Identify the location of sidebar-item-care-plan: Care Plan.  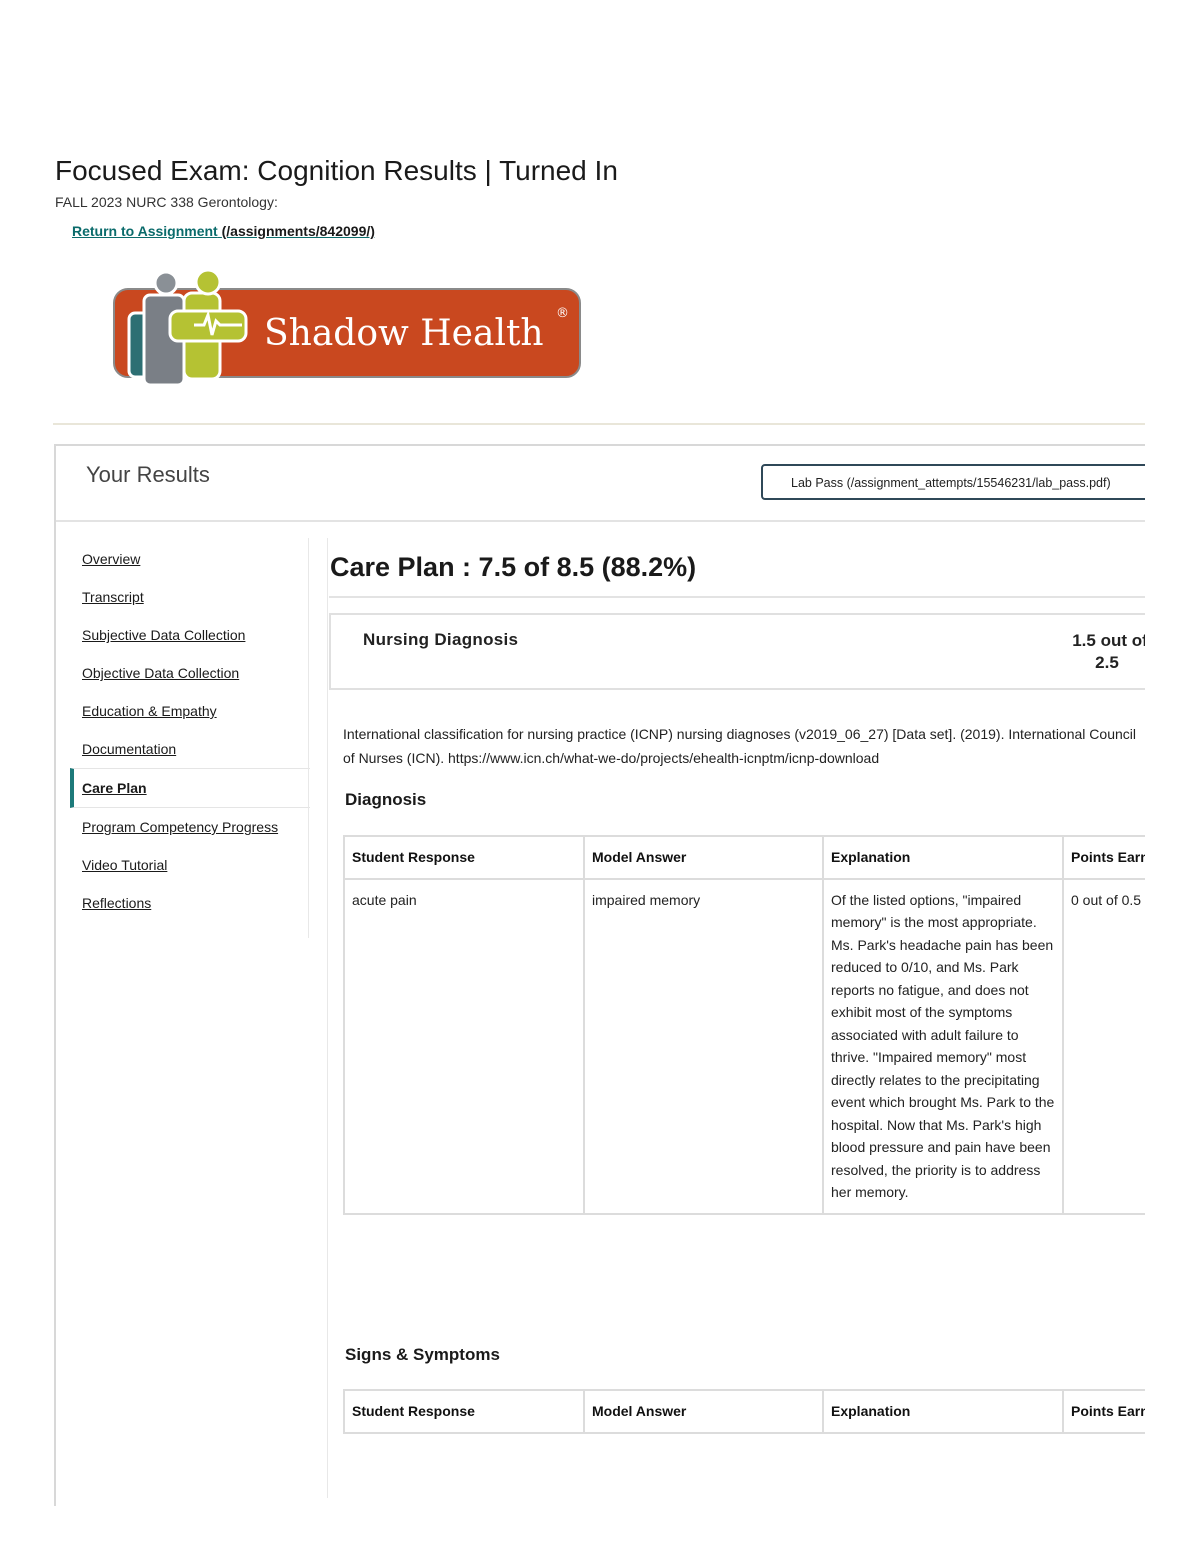
(190, 788).